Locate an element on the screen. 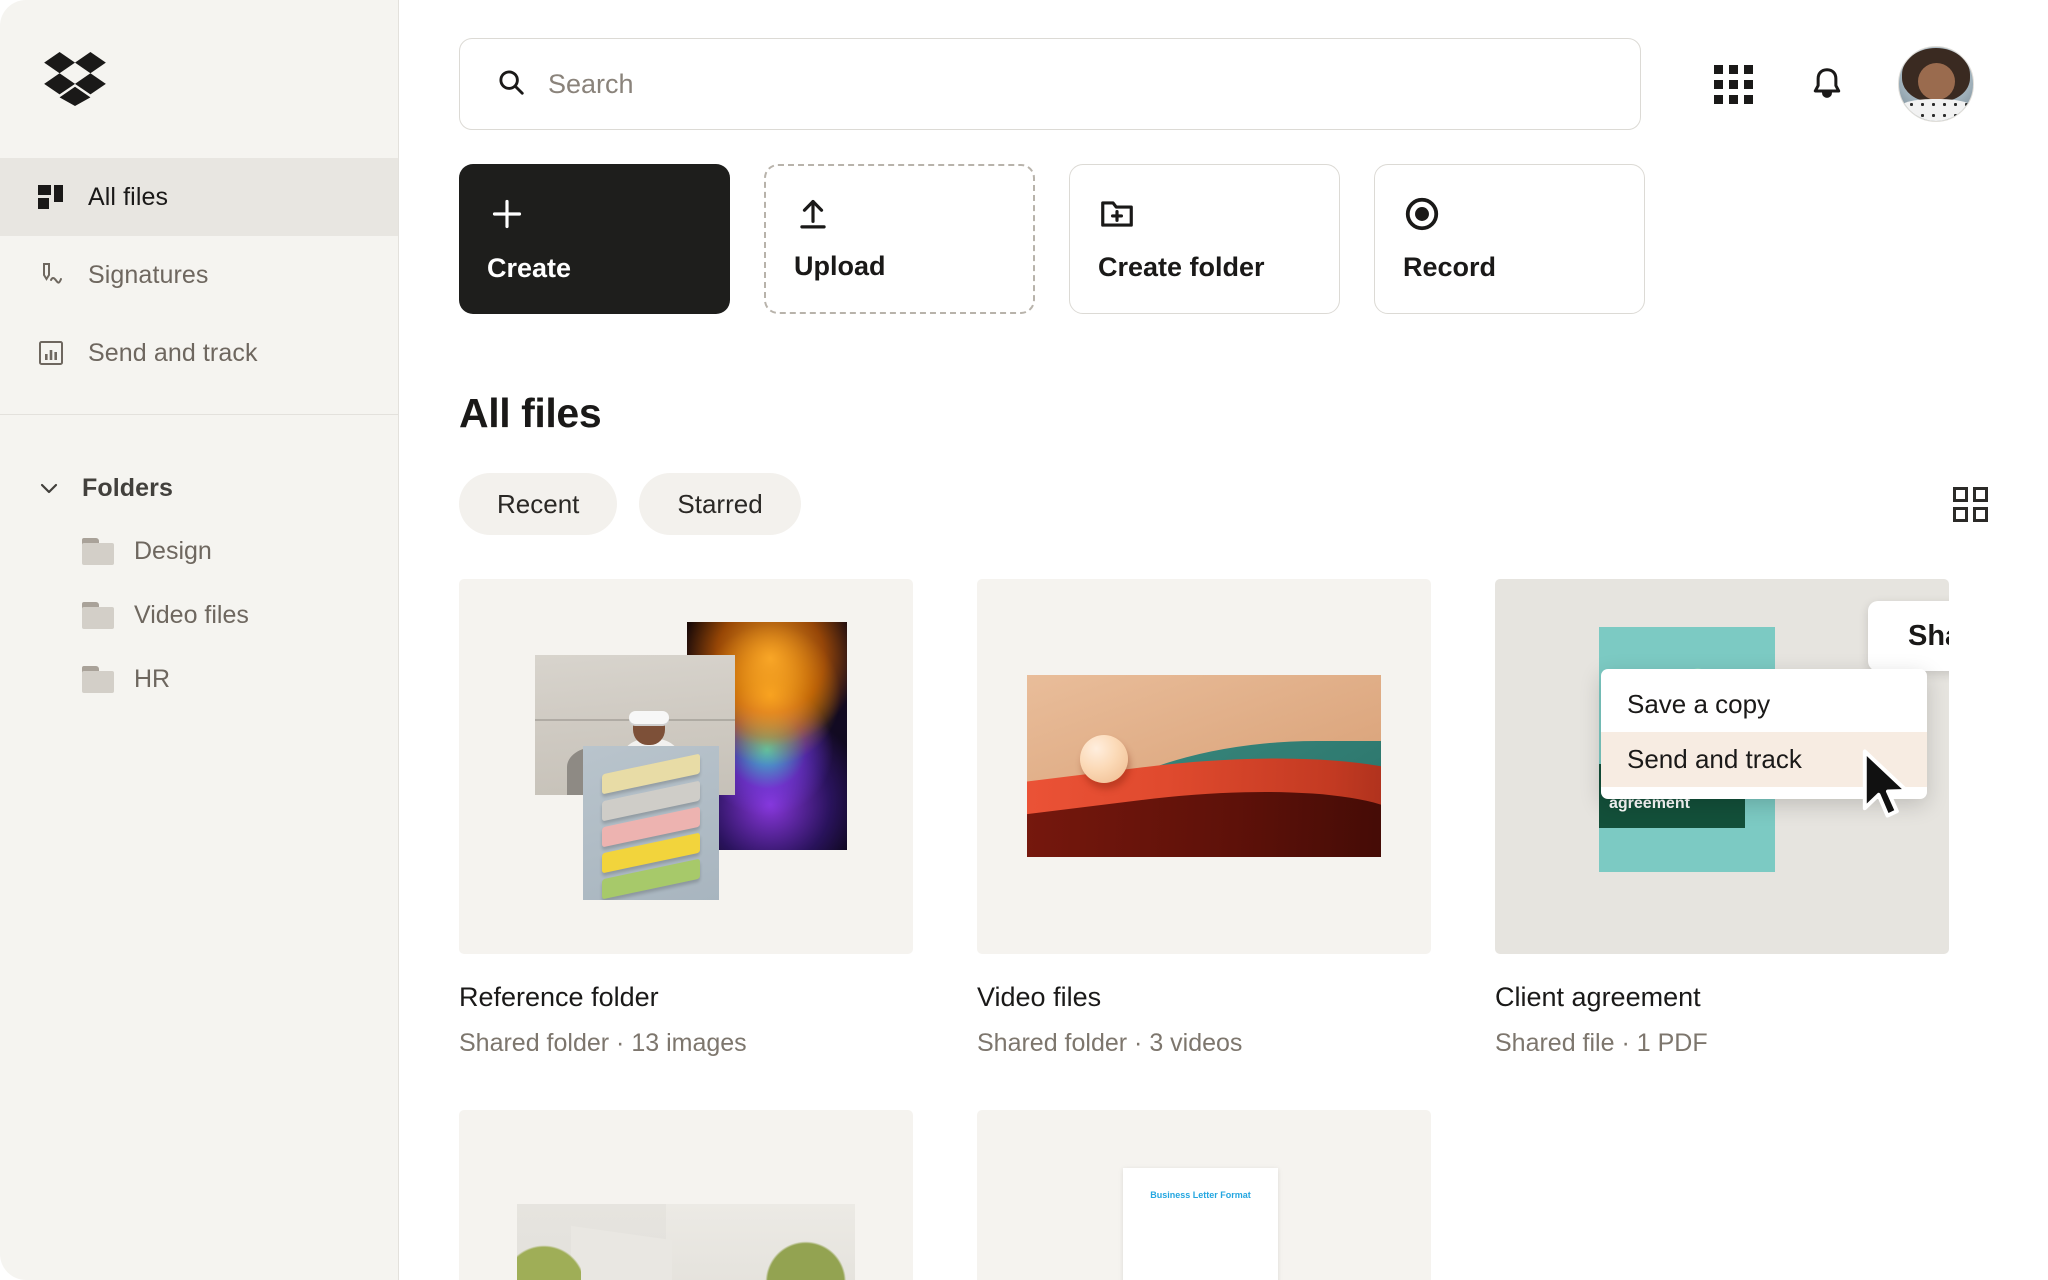  file-card-name: Reference folder is located at coordinates (559, 997).